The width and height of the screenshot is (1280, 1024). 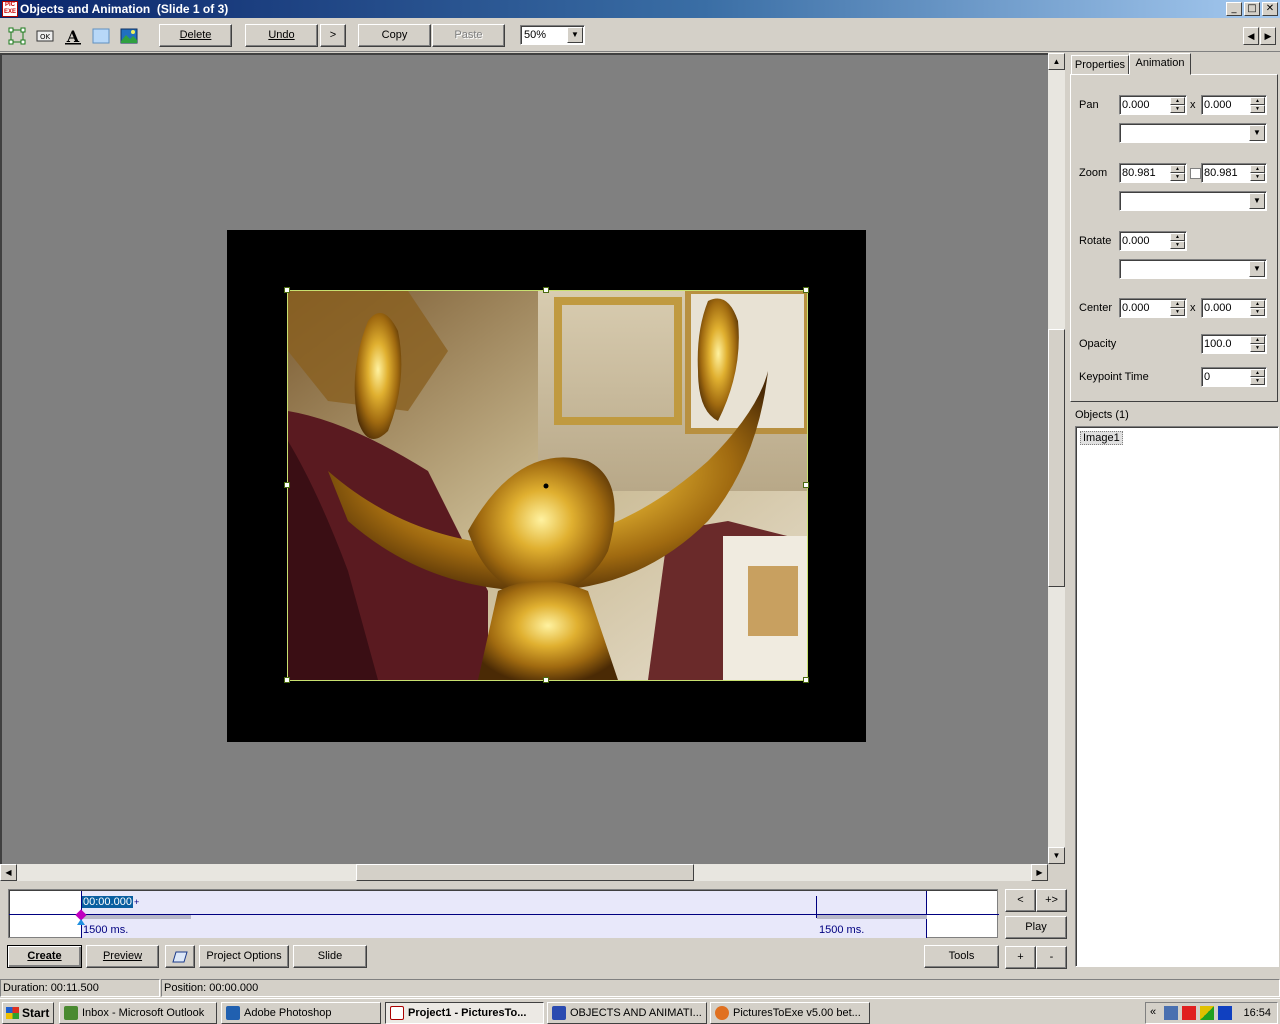 What do you see at coordinates (129, 36) in the screenshot?
I see `add-image-icon` at bounding box center [129, 36].